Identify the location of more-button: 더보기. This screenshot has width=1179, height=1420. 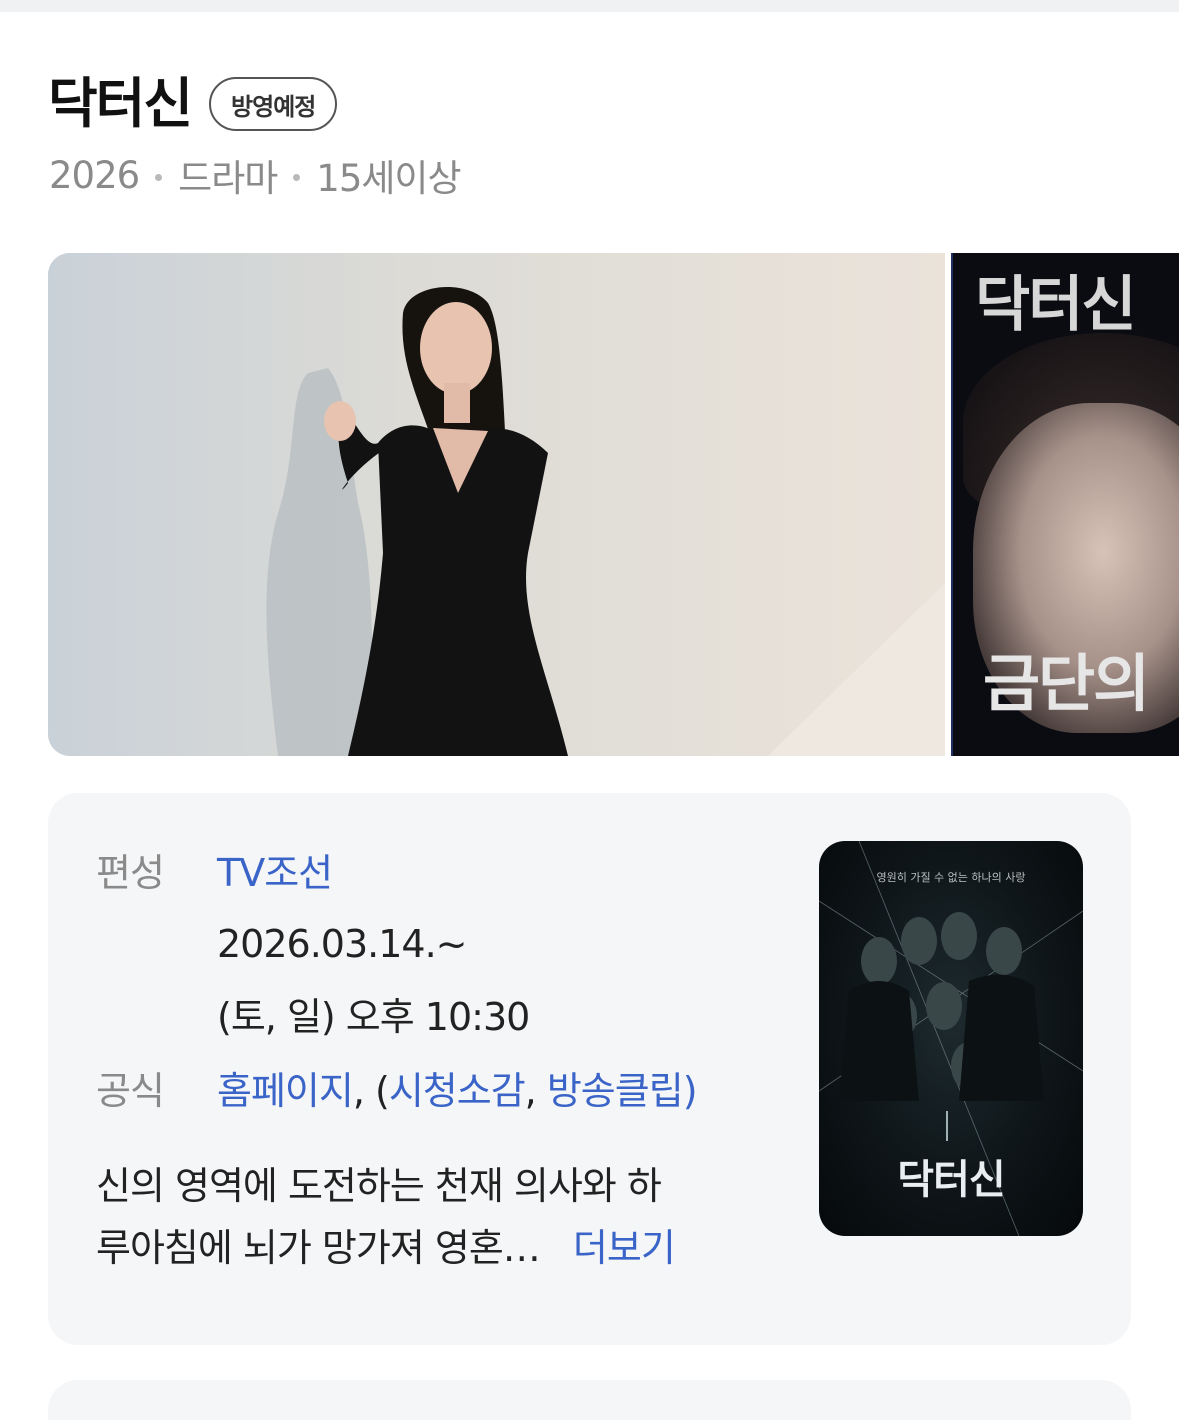
(624, 1248).